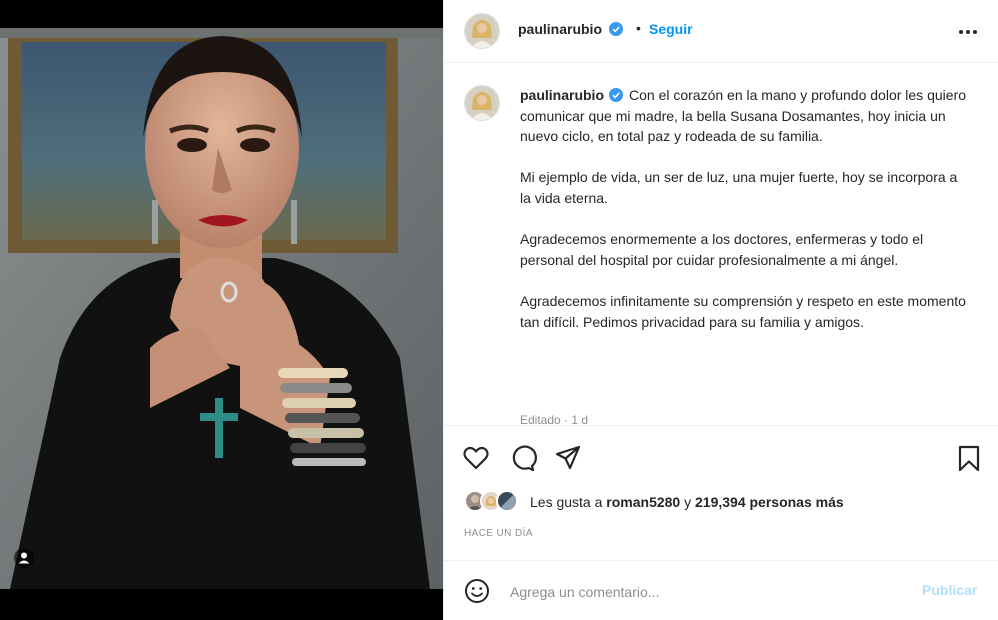  Describe the element at coordinates (969, 458) in the screenshot. I see `bookmark-icon` at that location.